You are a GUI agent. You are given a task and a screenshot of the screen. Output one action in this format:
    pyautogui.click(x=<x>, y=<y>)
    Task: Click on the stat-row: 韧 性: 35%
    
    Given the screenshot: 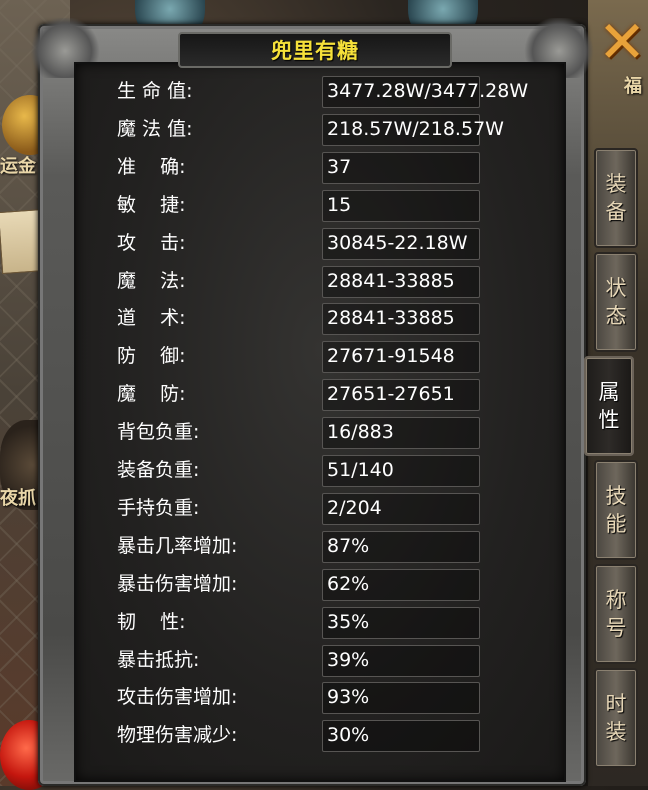 What is the action you would take?
    pyautogui.click(x=327, y=622)
    